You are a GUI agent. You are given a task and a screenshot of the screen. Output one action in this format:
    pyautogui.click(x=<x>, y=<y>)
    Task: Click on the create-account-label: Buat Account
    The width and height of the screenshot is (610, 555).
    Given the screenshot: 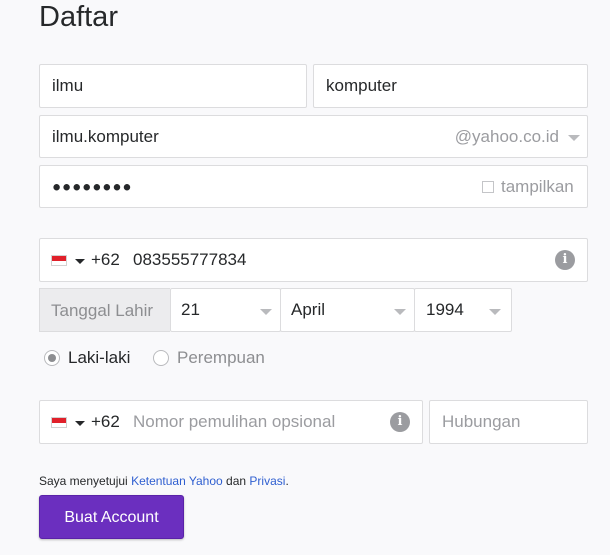 What is the action you would take?
    pyautogui.click(x=111, y=517)
    